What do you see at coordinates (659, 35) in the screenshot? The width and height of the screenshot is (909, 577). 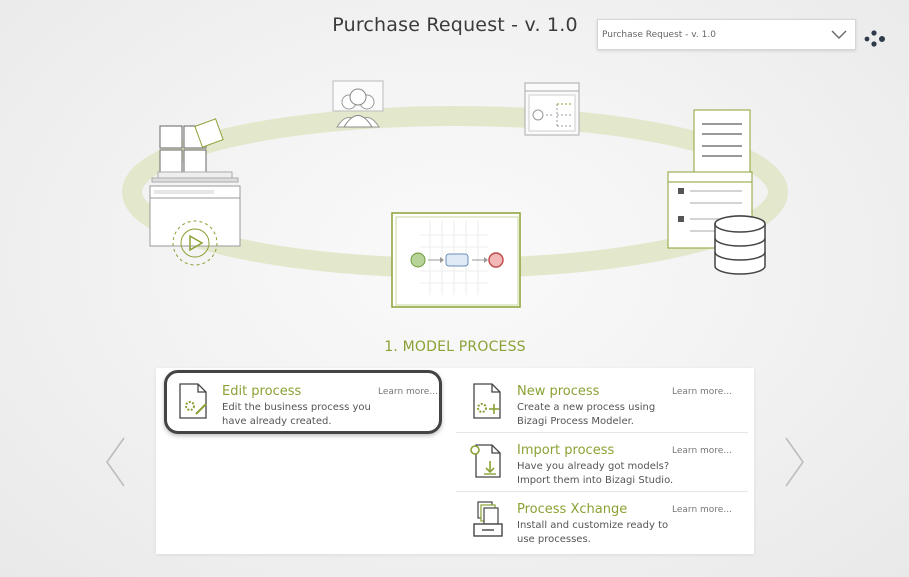 I see `version-select-value: Purchase Request - v. 1.0` at bounding box center [659, 35].